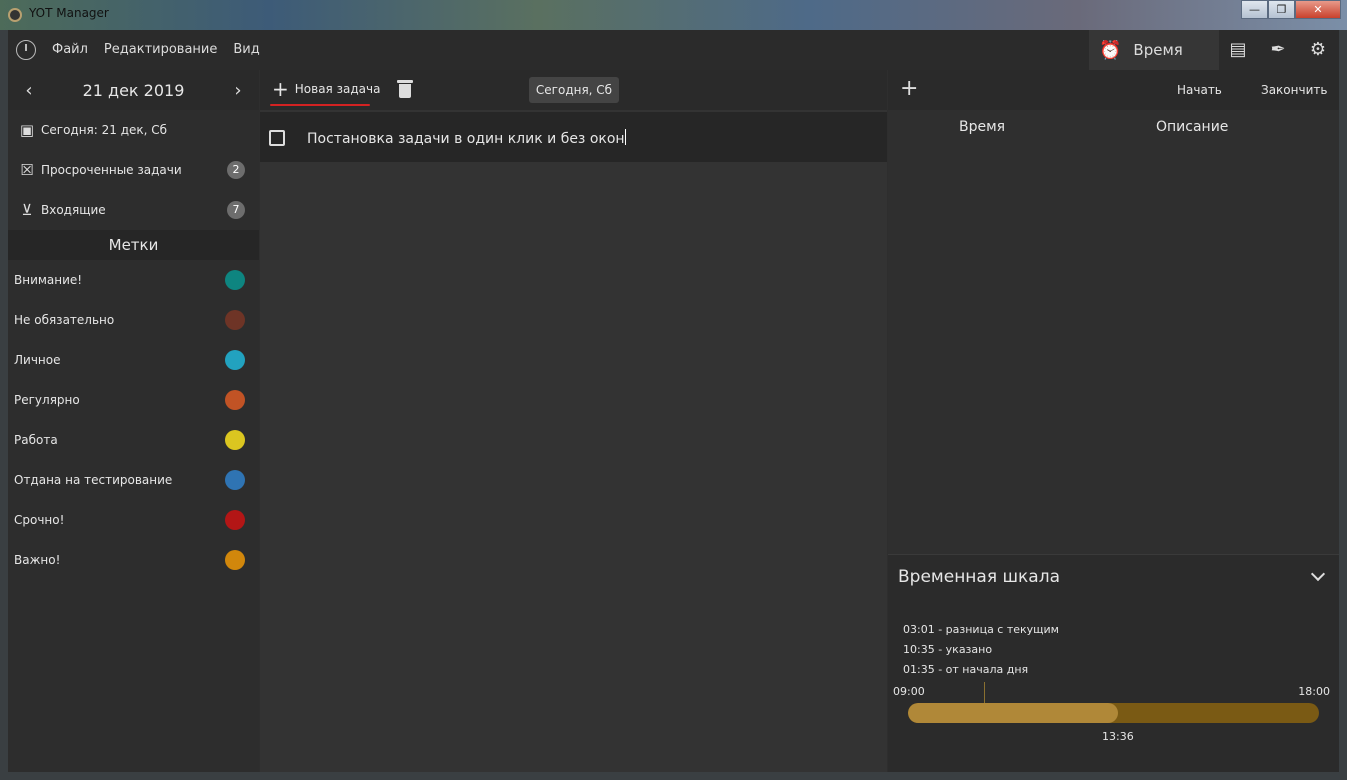  I want to click on chevron-down-icon, so click(1318, 574).